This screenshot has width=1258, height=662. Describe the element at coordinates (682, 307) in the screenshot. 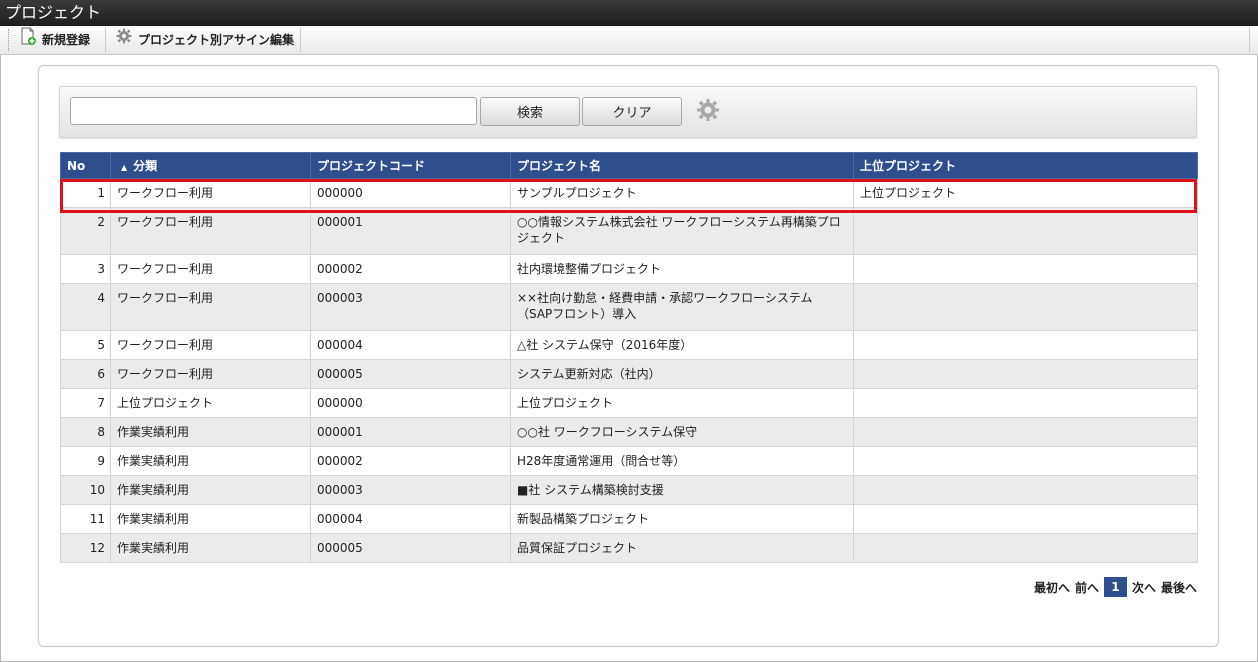

I see `cell-name: ××社向け勤怠・経費申請・承認ワークフローシステム（SAPフロント）導入` at that location.